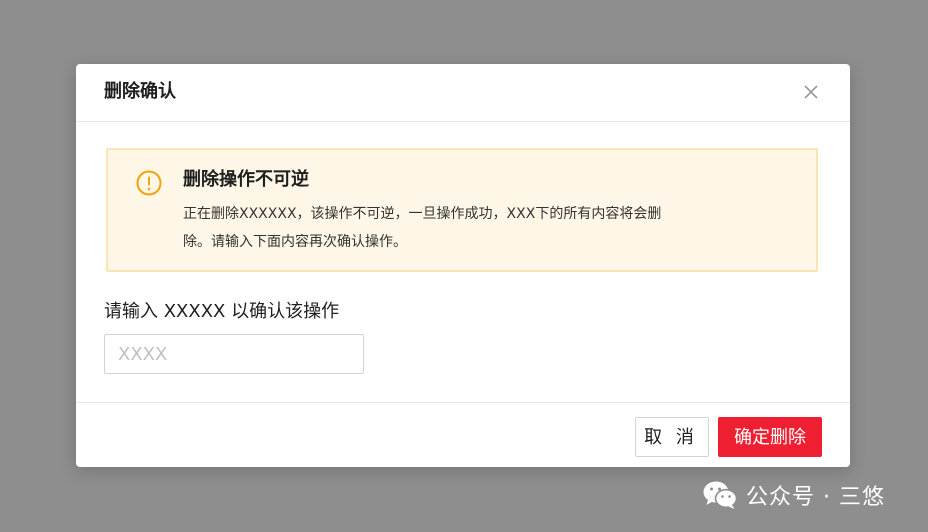 The width and height of the screenshot is (928, 532). Describe the element at coordinates (463, 93) in the screenshot. I see `dialog-header: 删除确认` at that location.